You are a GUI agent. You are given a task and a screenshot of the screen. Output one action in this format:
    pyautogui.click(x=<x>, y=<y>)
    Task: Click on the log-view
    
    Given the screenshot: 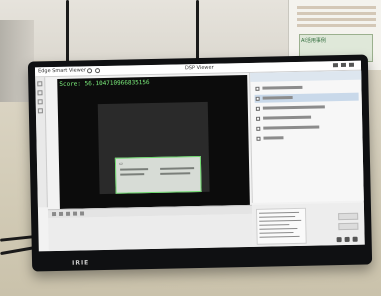 What is the action you would take?
    pyautogui.click(x=281, y=226)
    